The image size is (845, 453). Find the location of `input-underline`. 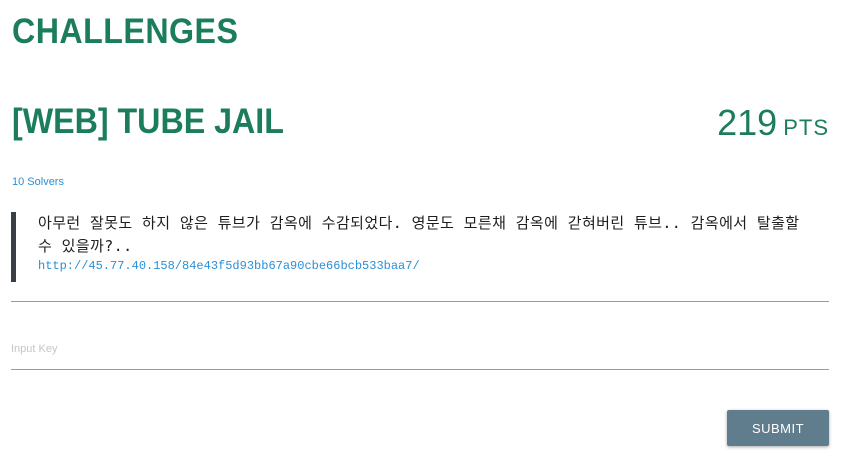

input-underline is located at coordinates (420, 369).